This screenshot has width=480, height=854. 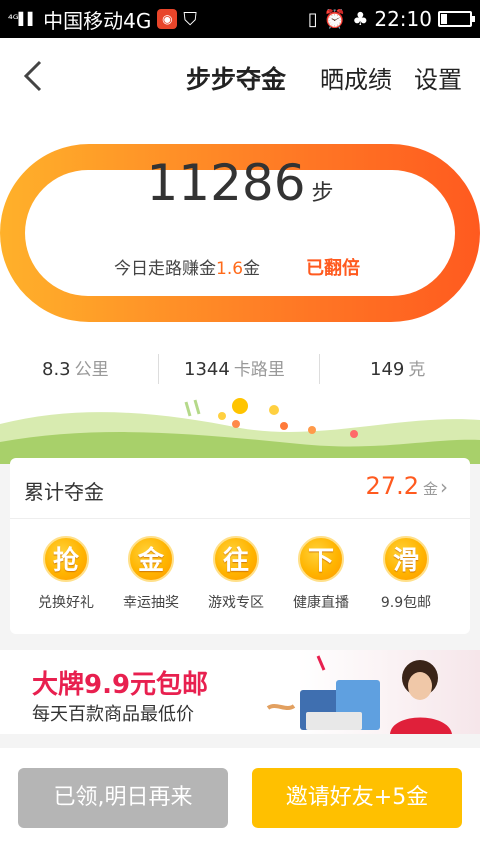 I want to click on games-icon: 往, so click(x=236, y=559).